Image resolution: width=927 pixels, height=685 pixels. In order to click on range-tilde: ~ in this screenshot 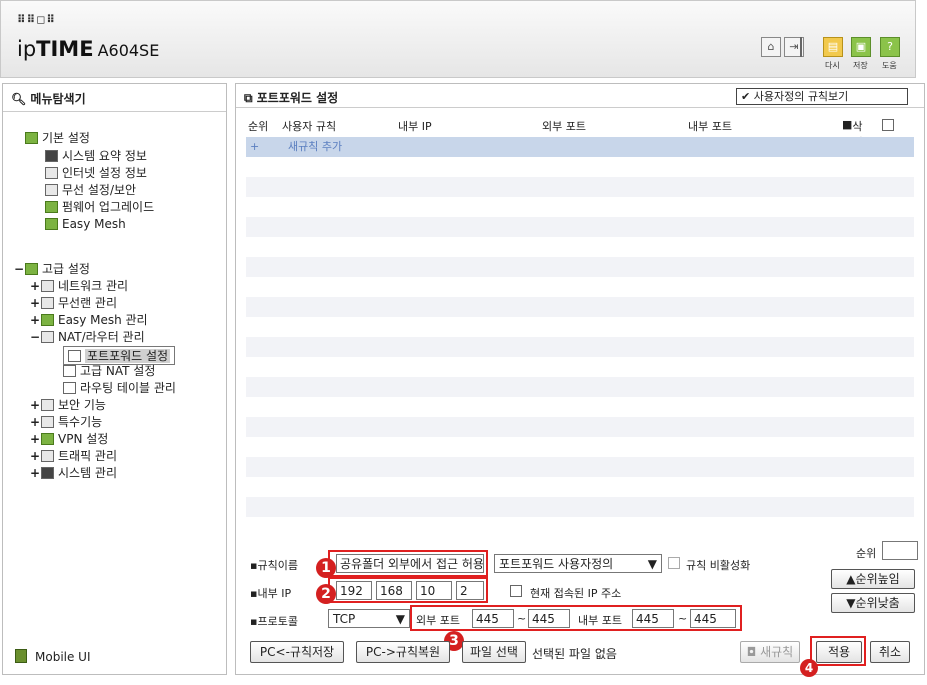, I will do `click(683, 618)`.